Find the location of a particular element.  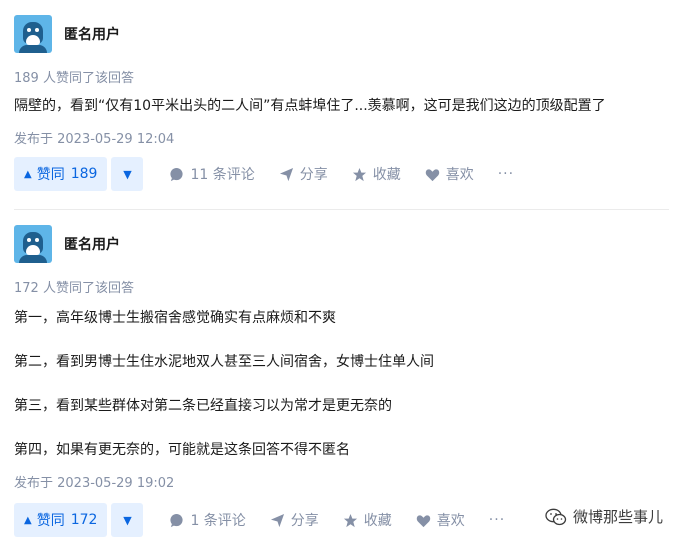

paragraph: 第二，看到男博士生住水泥地双人甚至三人间宿舍，女博士住单人间 is located at coordinates (224, 362).